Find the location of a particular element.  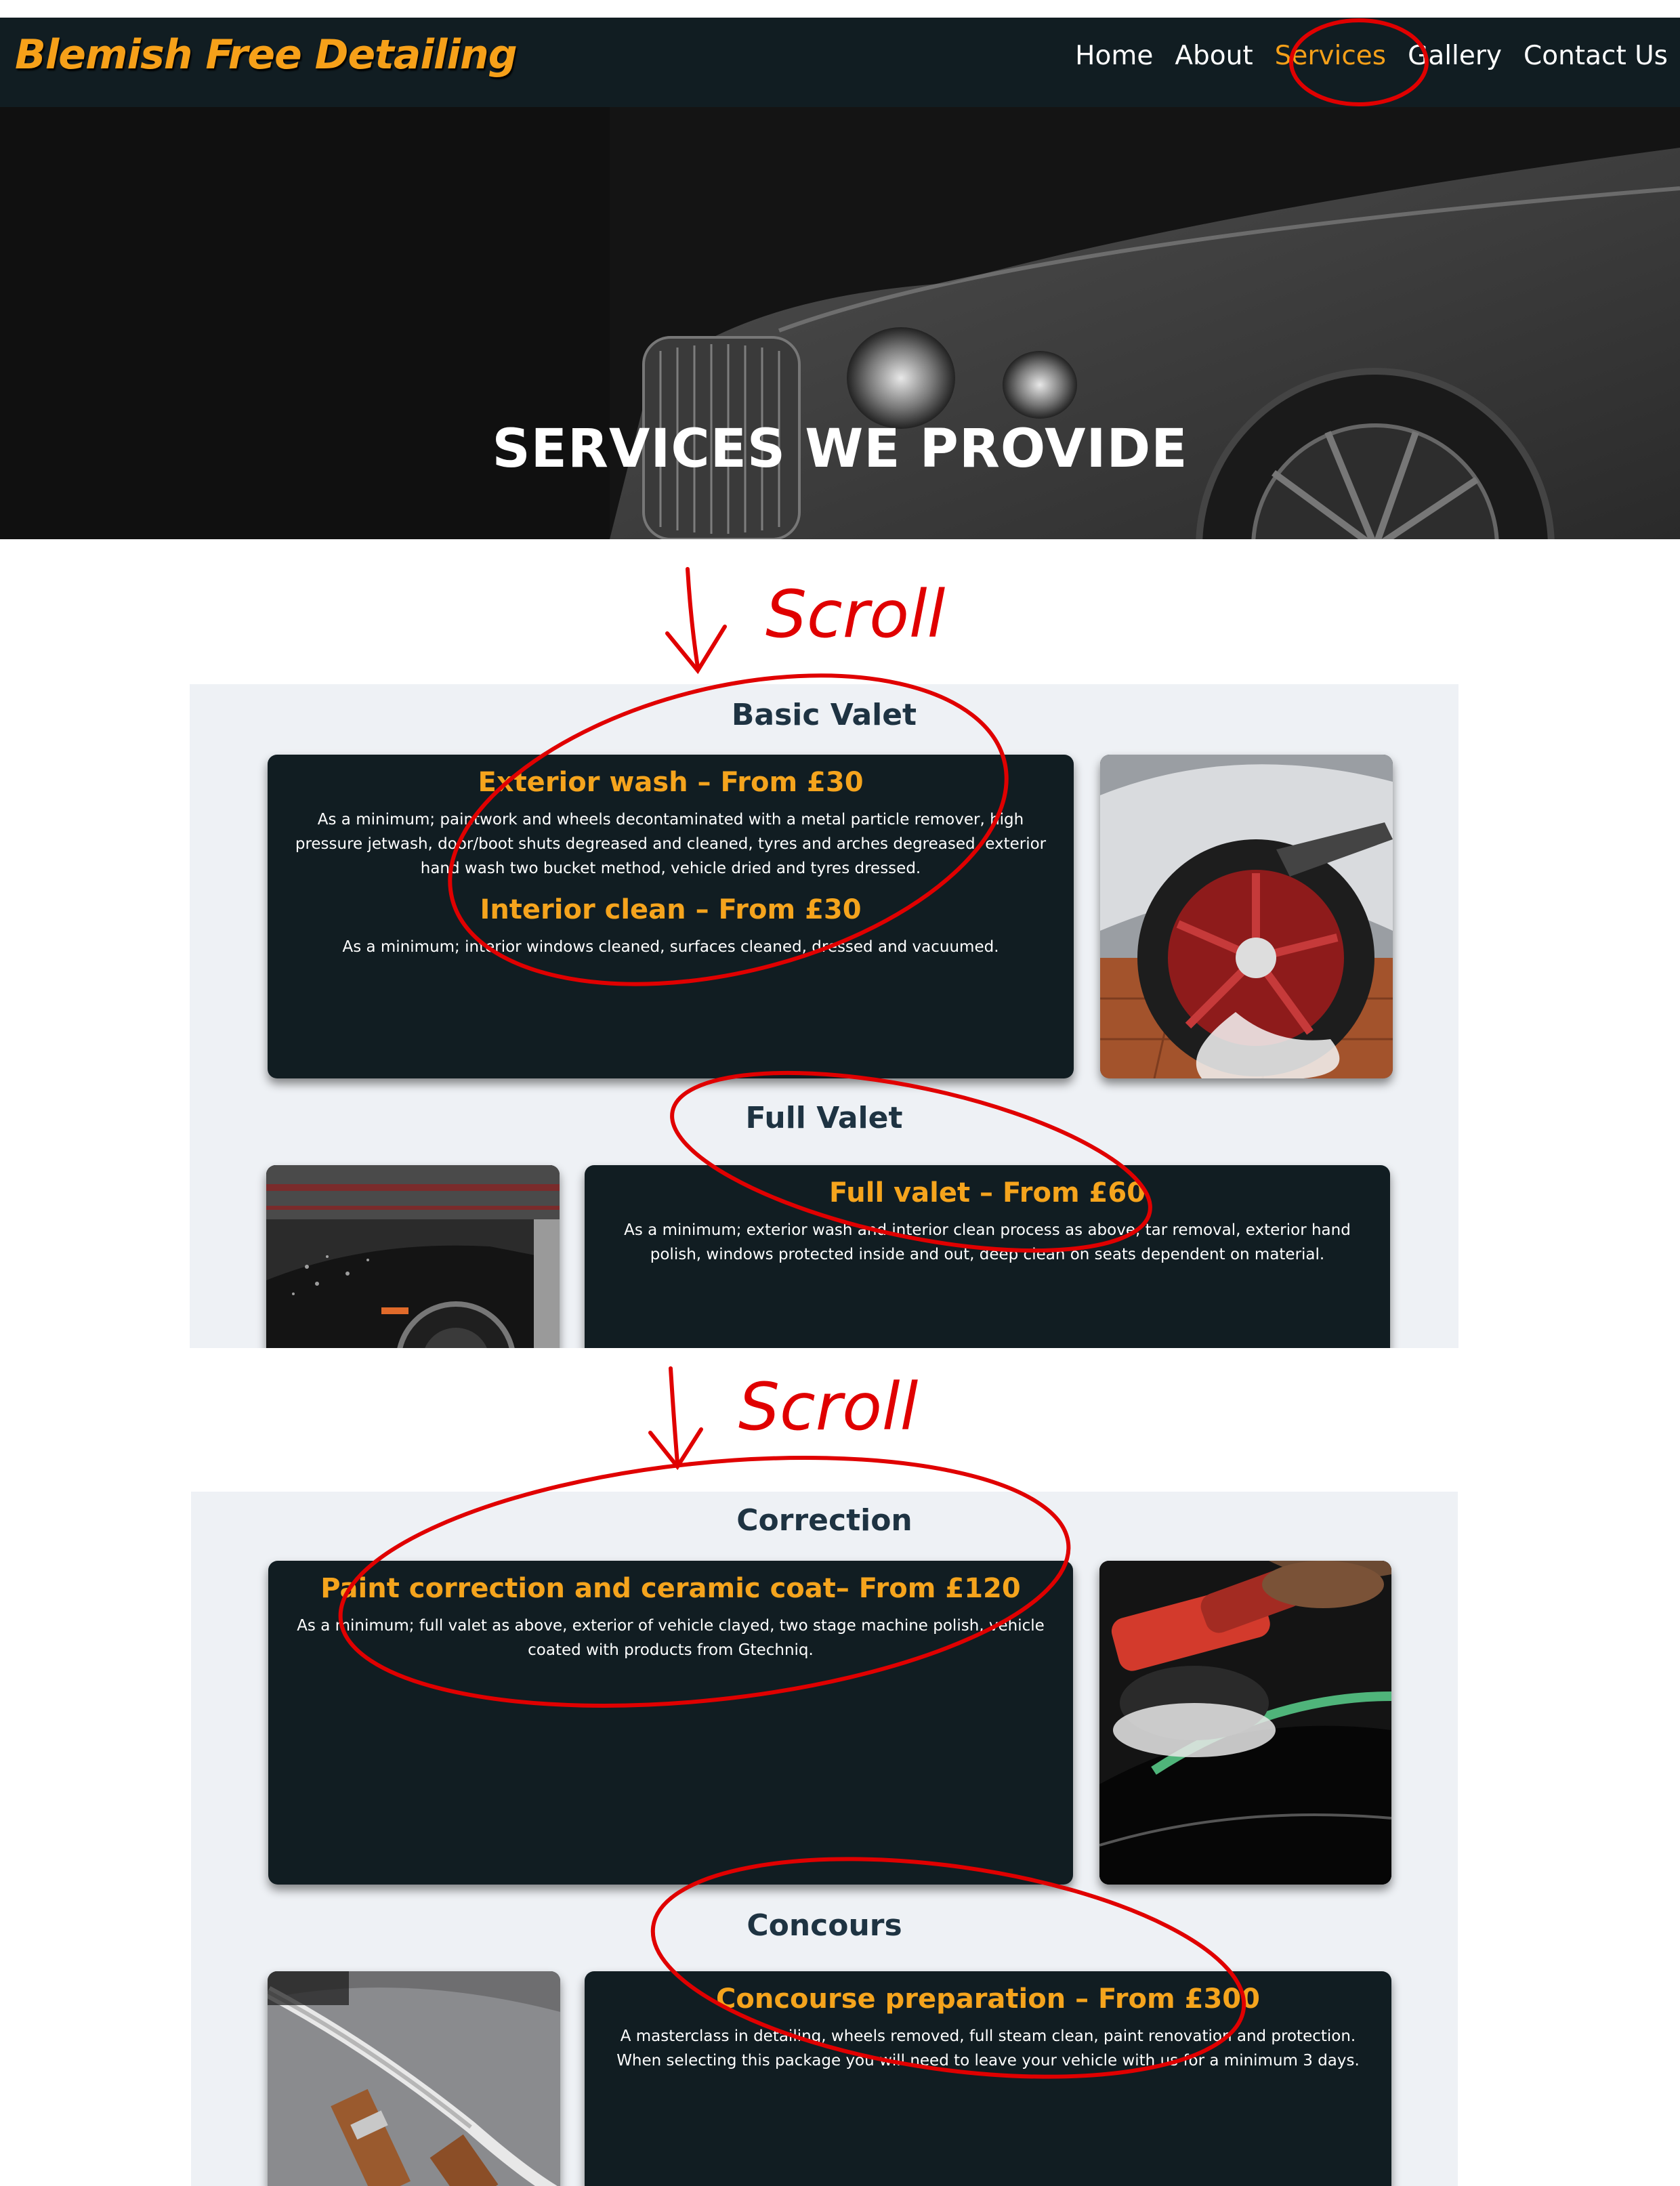

nav-menu: Home About Services Gallery Contact Us is located at coordinates (1371, 56).